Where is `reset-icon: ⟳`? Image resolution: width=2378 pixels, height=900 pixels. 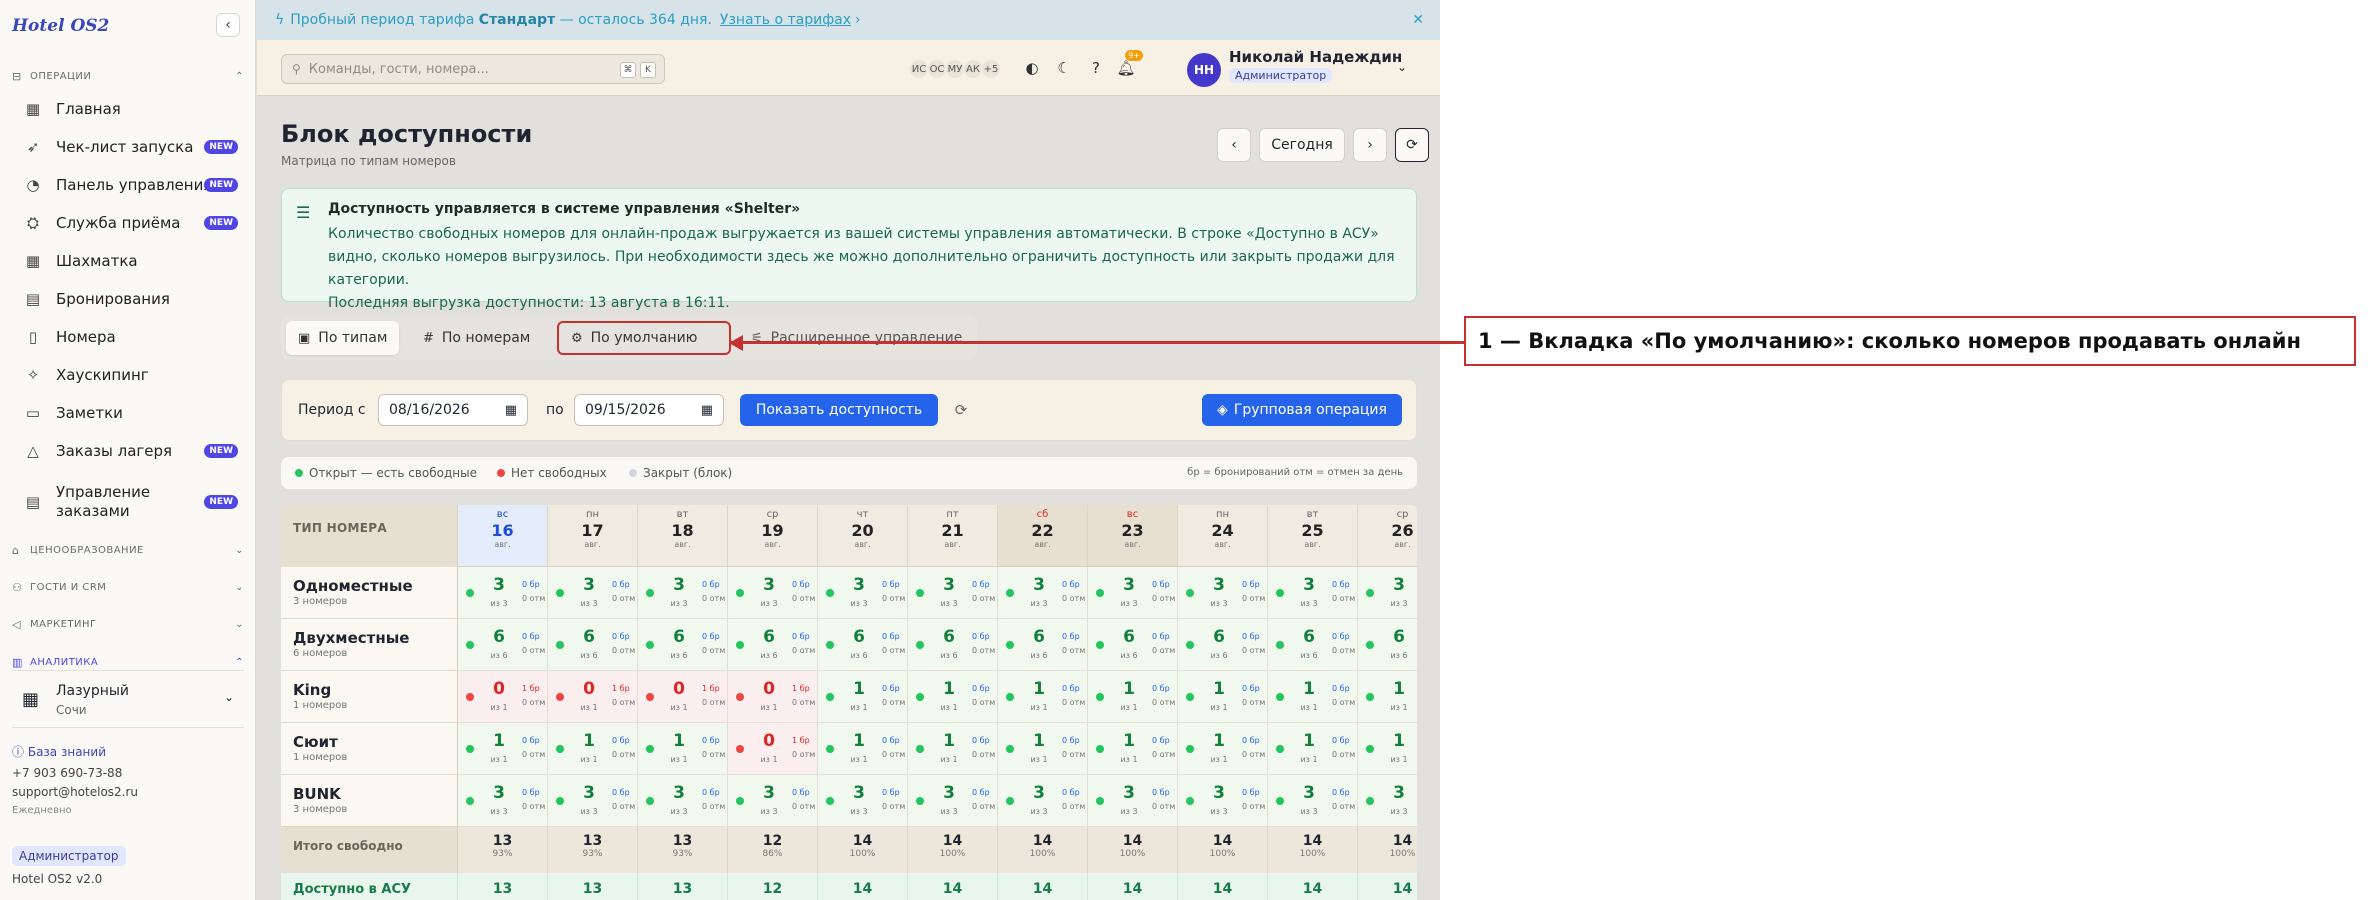 reset-icon: ⟳ is located at coordinates (961, 410).